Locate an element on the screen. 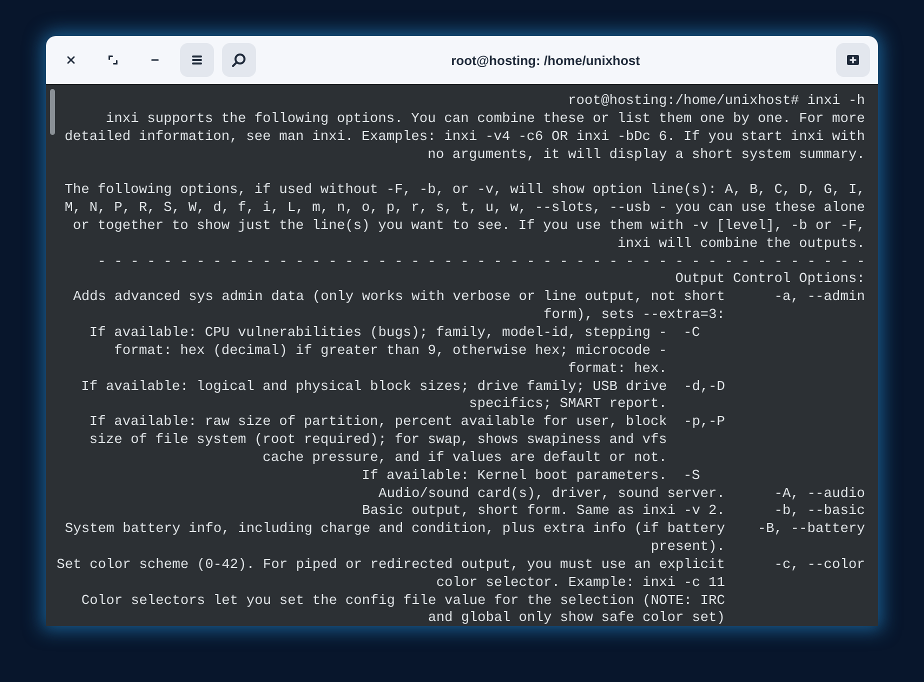  option-description: Basic output, short form. Same as inxi -v 2. is located at coordinates (543, 512).